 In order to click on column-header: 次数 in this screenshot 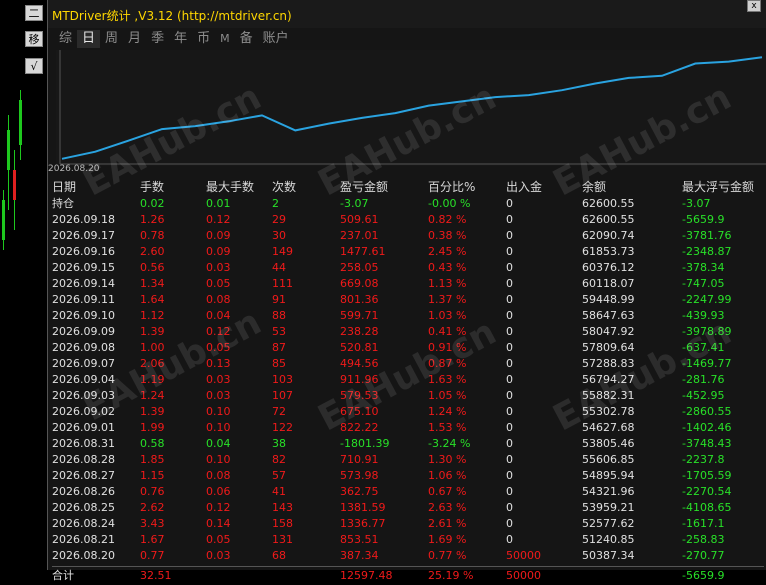, I will do `click(284, 187)`.